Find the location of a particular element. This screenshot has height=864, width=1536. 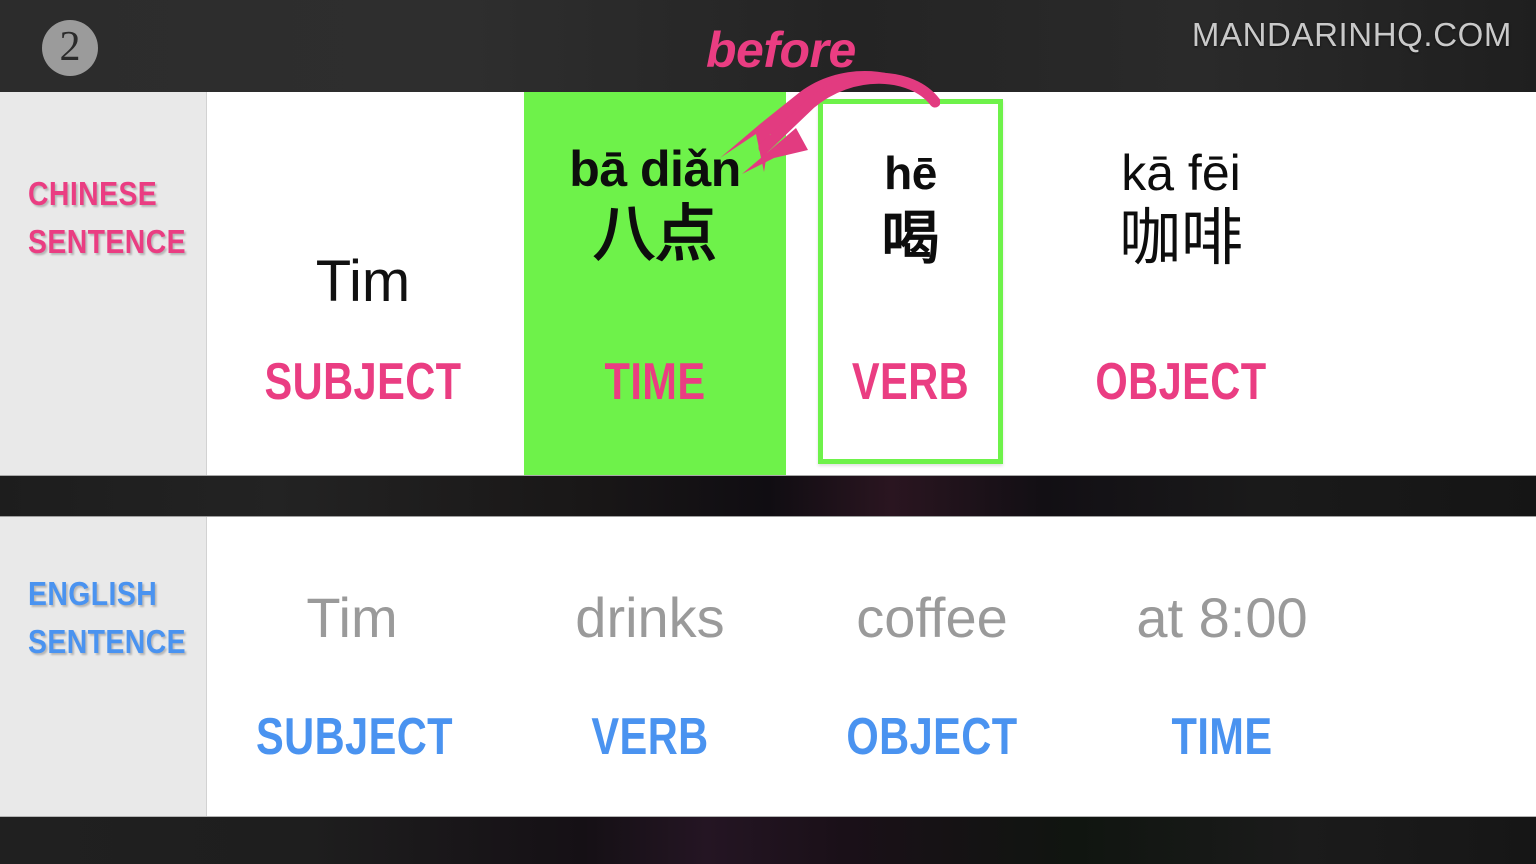

english-verb-word: drinks is located at coordinates (650, 617).